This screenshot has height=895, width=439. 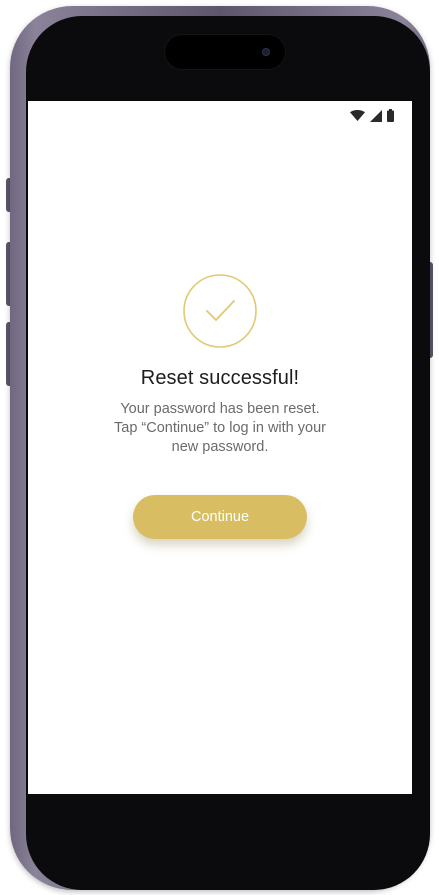 What do you see at coordinates (220, 378) in the screenshot?
I see `page-title: Reset successful!` at bounding box center [220, 378].